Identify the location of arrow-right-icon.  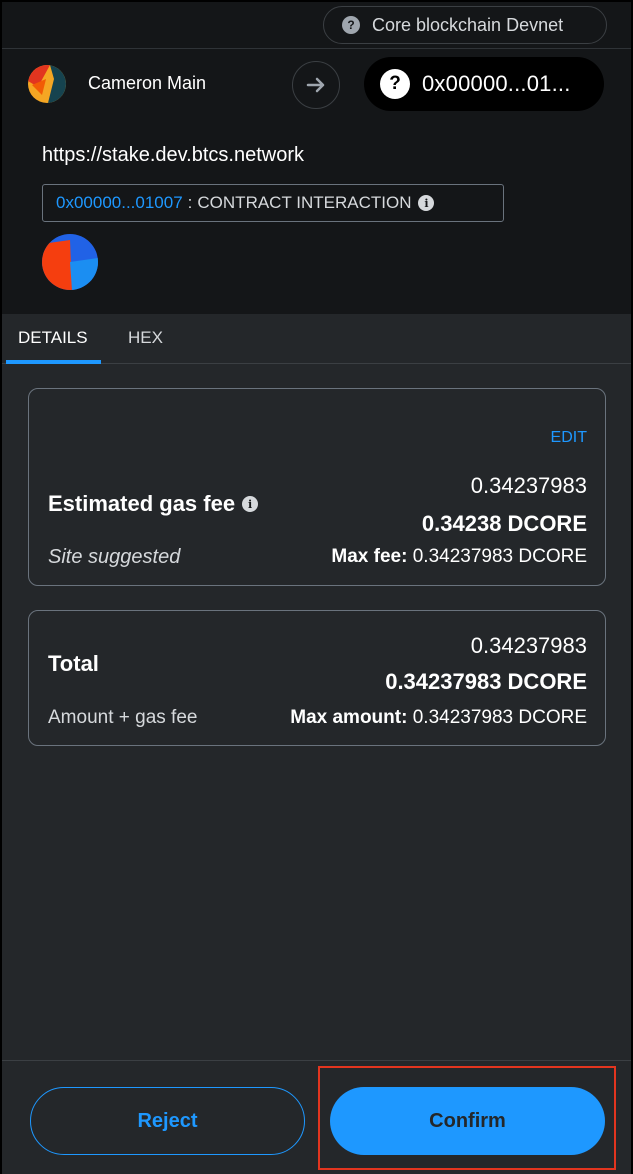
(316, 85).